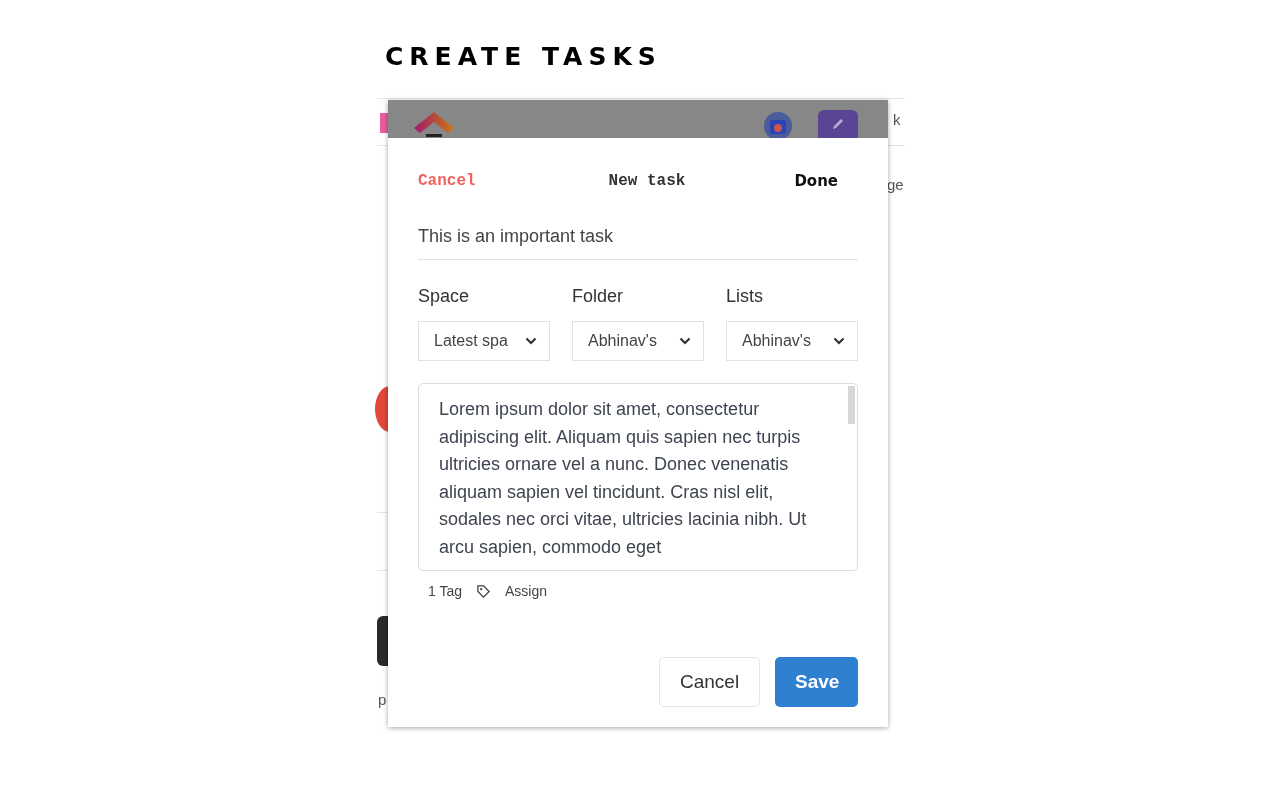 Image resolution: width=1280 pixels, height=800 pixels. I want to click on pencil-icon, so click(838, 124).